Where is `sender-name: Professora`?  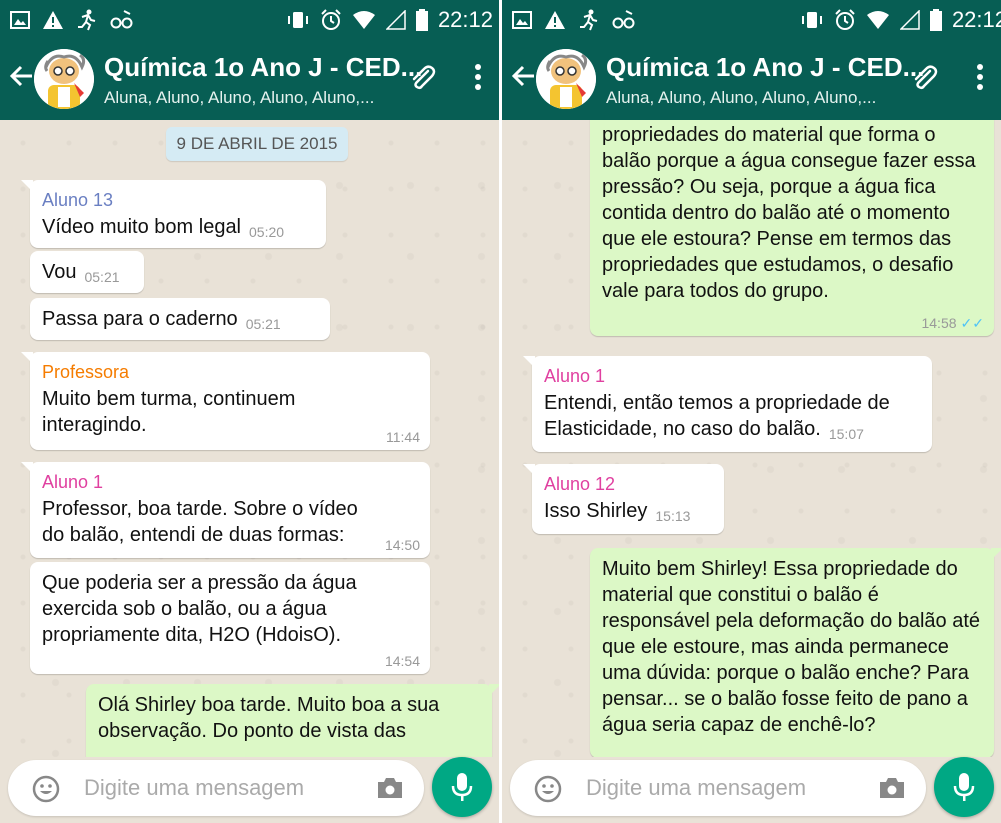 sender-name: Professora is located at coordinates (86, 372).